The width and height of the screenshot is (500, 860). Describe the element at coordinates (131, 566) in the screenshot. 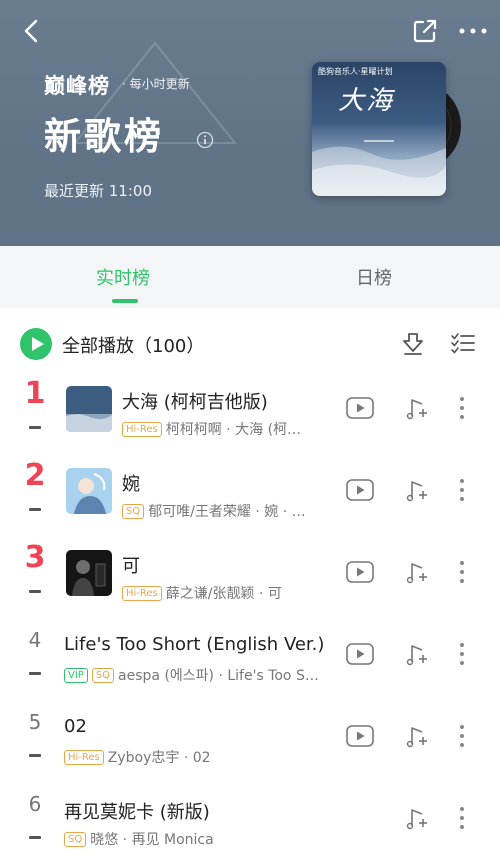

I see `song-title: 可` at that location.